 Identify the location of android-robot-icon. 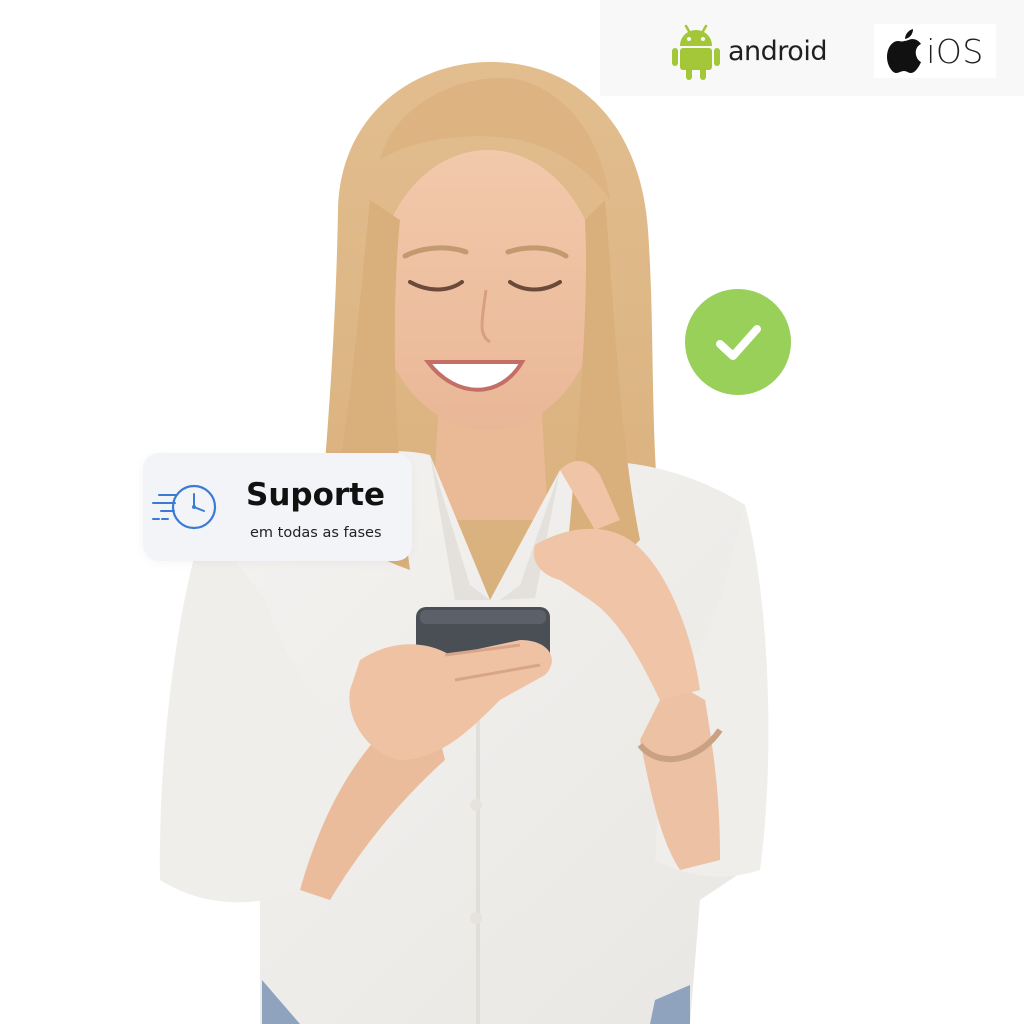
(696, 52).